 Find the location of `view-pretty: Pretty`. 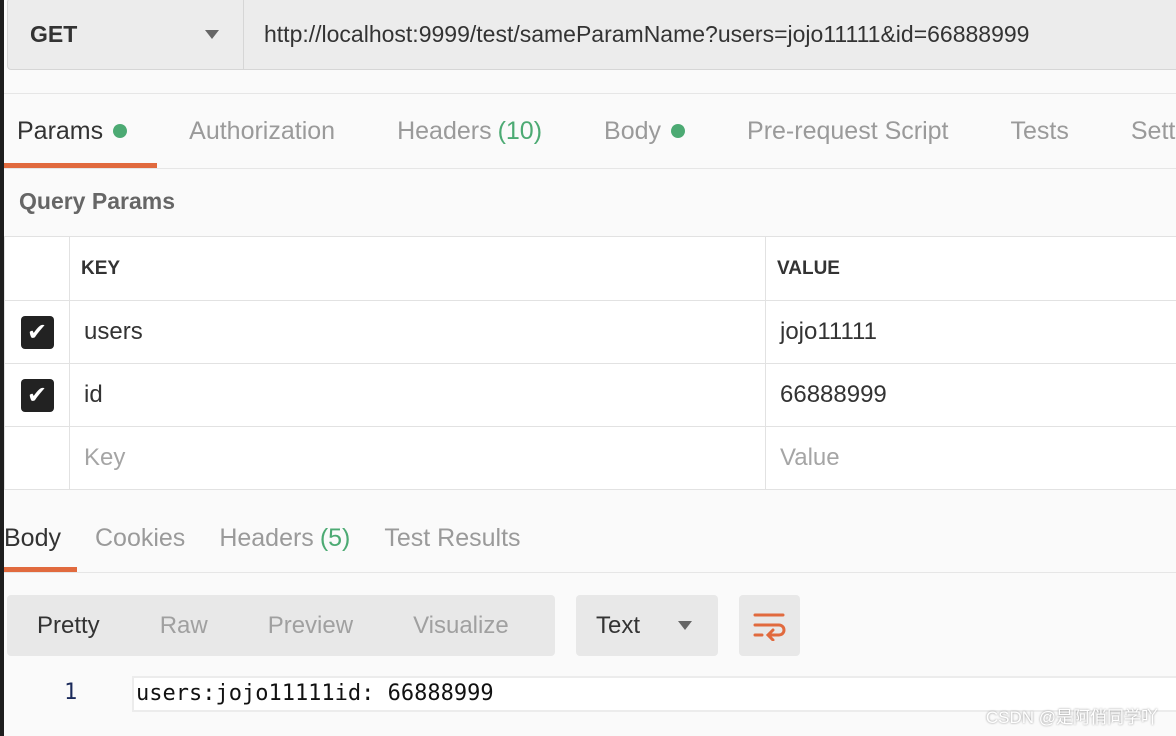

view-pretty: Pretty is located at coordinates (68, 626).